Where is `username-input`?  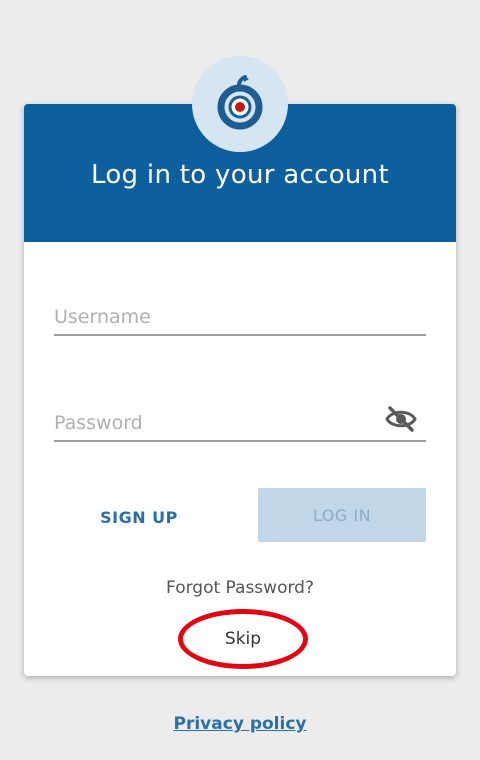
username-input is located at coordinates (214, 317).